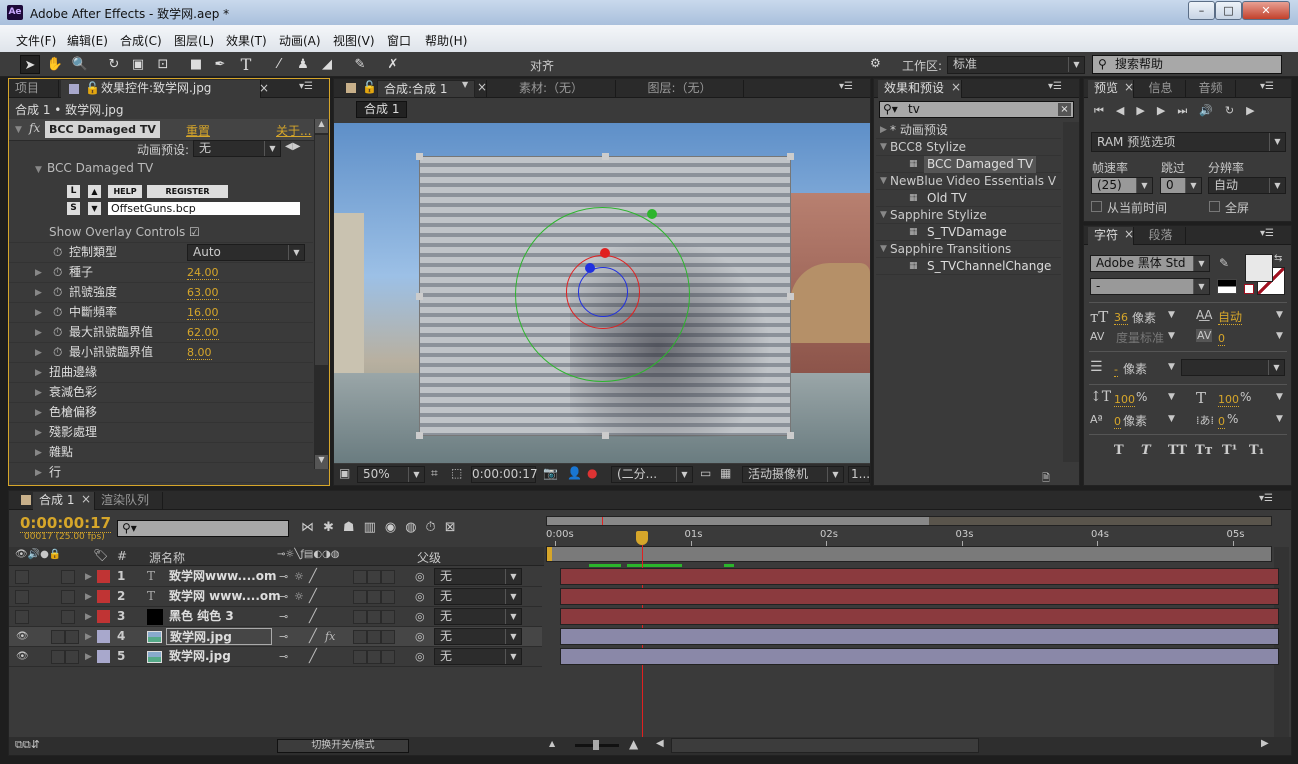 The width and height of the screenshot is (1298, 764). What do you see at coordinates (426, 89) in the screenshot?
I see `tab-composition: 合成:合成 1` at bounding box center [426, 89].